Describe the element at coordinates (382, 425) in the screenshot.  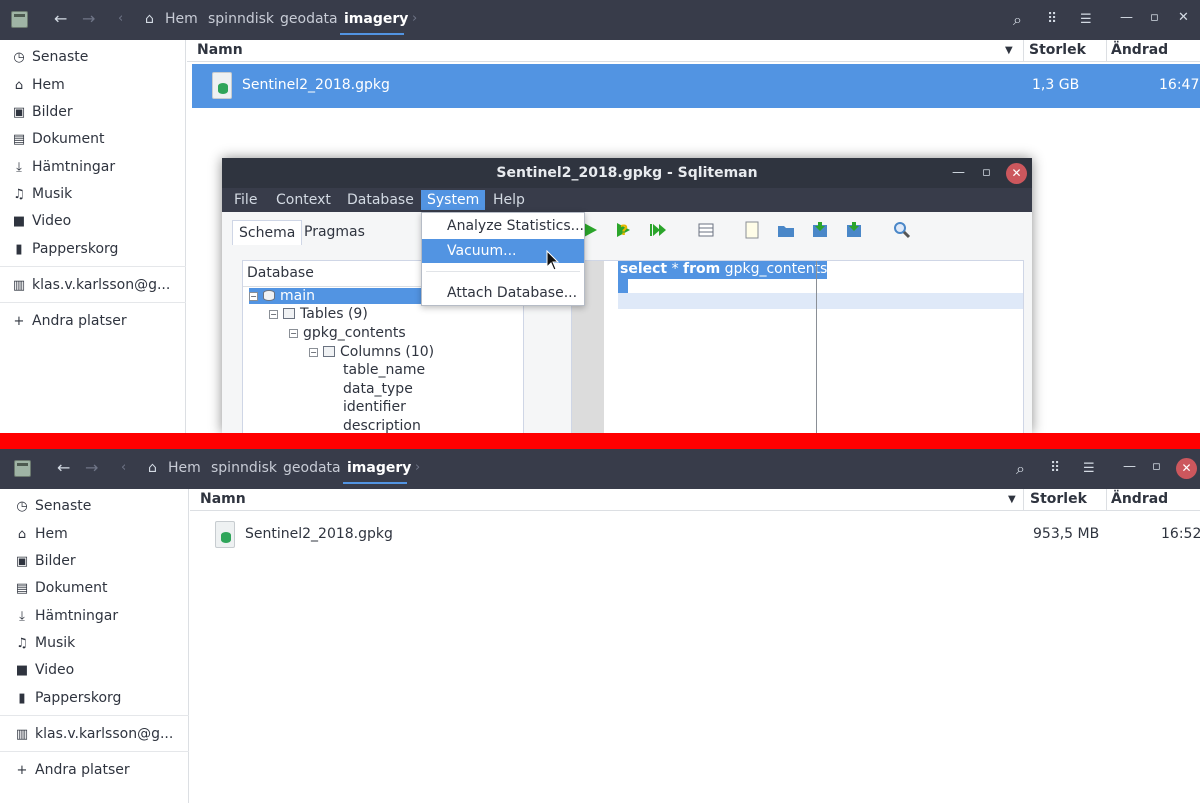
I see `tree-node-column: description` at that location.